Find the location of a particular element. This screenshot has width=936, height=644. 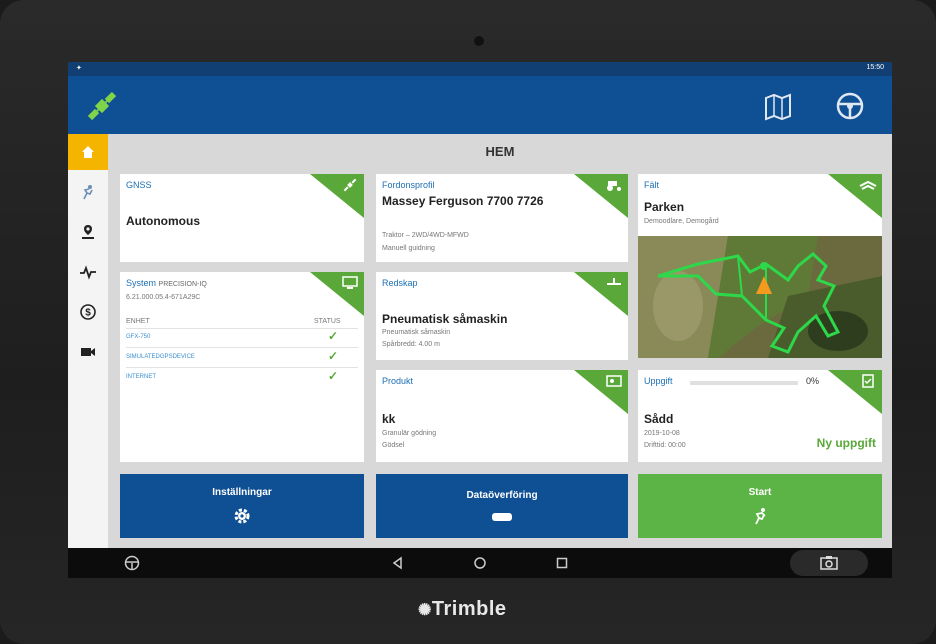

product-icon is located at coordinates (614, 381).